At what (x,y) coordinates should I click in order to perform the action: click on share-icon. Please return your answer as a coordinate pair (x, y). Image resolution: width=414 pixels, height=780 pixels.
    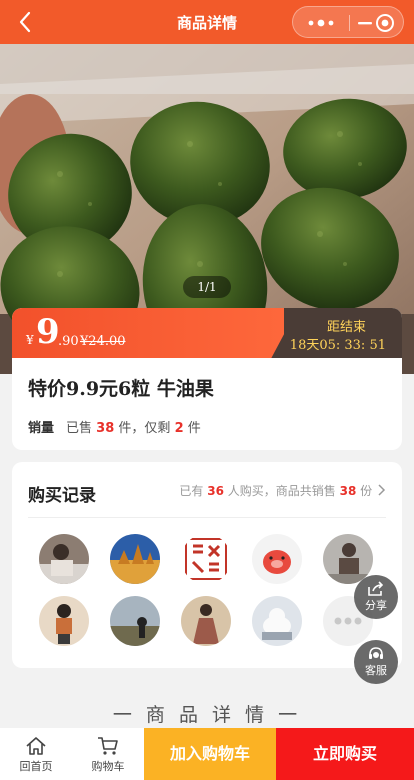
    Looking at the image, I should click on (376, 588).